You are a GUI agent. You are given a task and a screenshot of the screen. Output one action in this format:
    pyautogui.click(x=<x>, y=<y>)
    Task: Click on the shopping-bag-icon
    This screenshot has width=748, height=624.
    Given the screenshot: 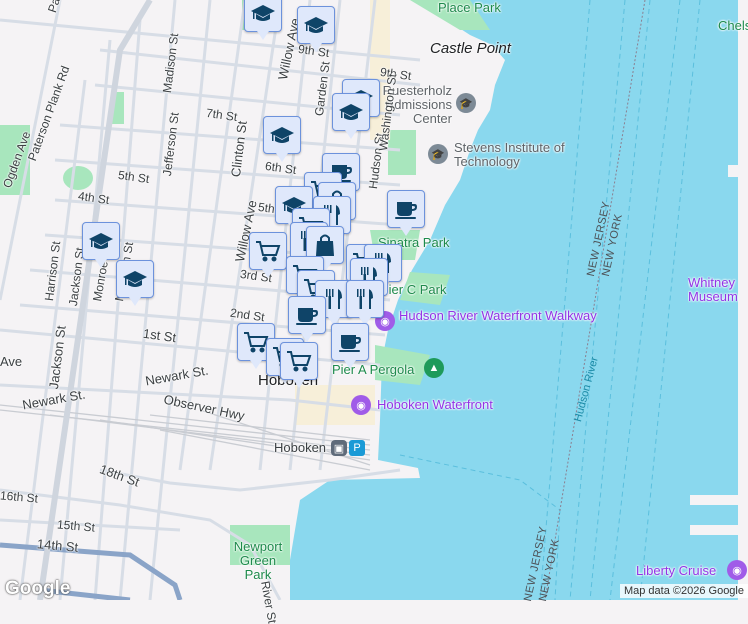 What is the action you would take?
    pyautogui.click(x=325, y=245)
    